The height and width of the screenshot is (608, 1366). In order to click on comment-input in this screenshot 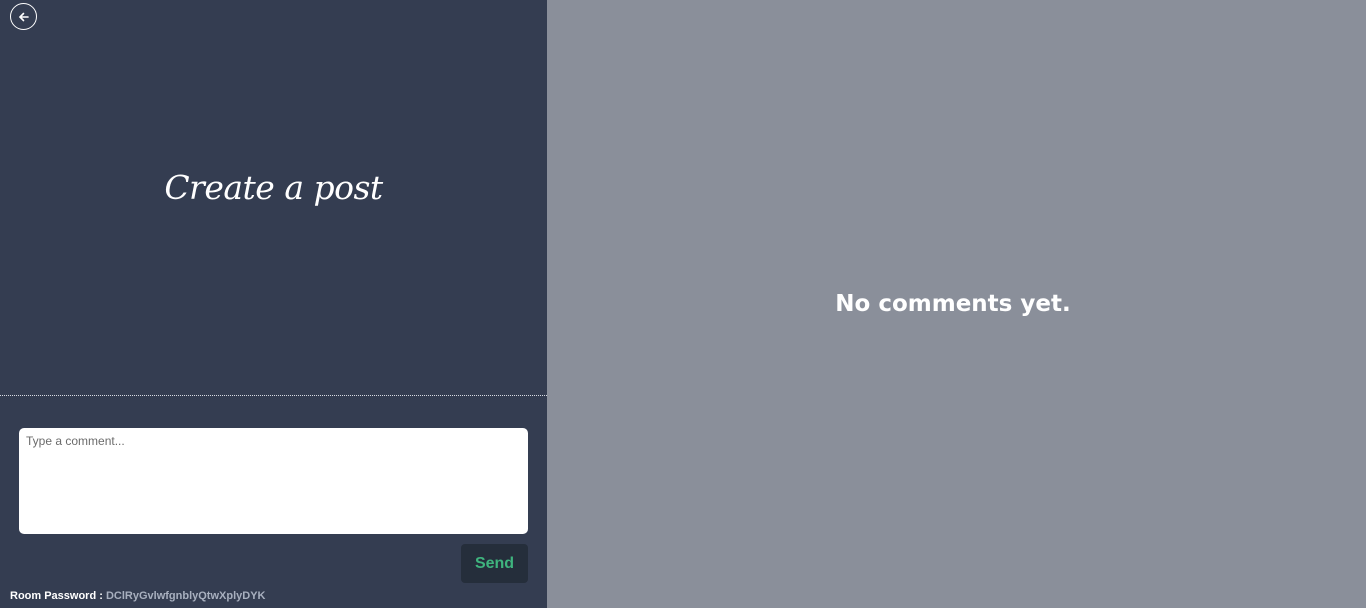, I will do `click(273, 481)`.